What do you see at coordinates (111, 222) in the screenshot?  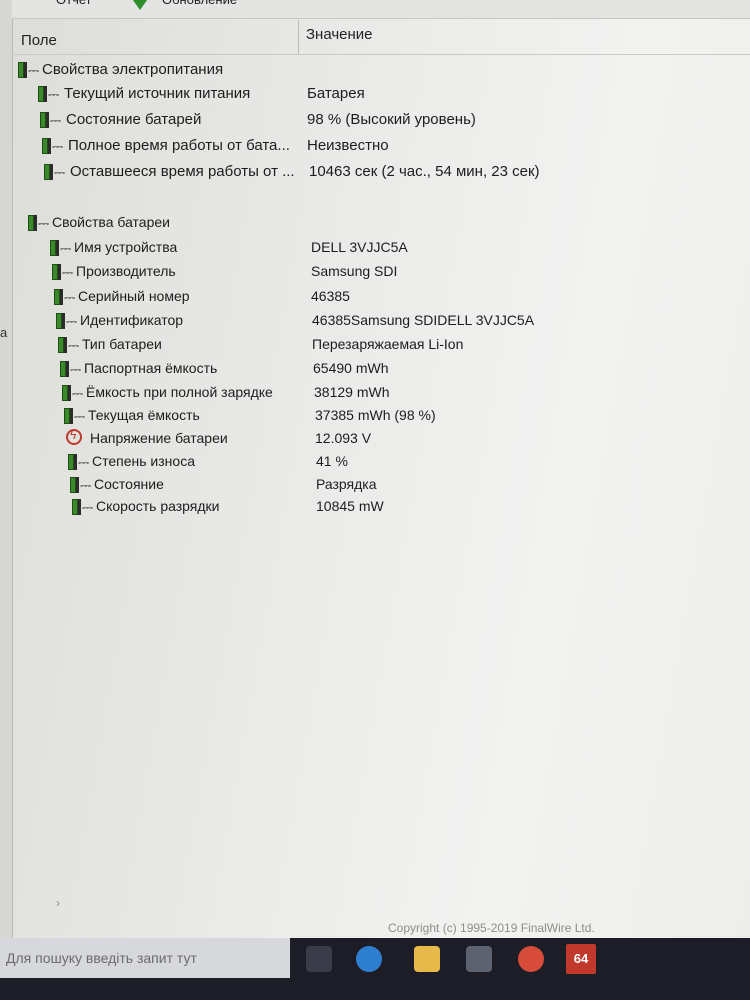 I see `group-title: Свойства батареи` at bounding box center [111, 222].